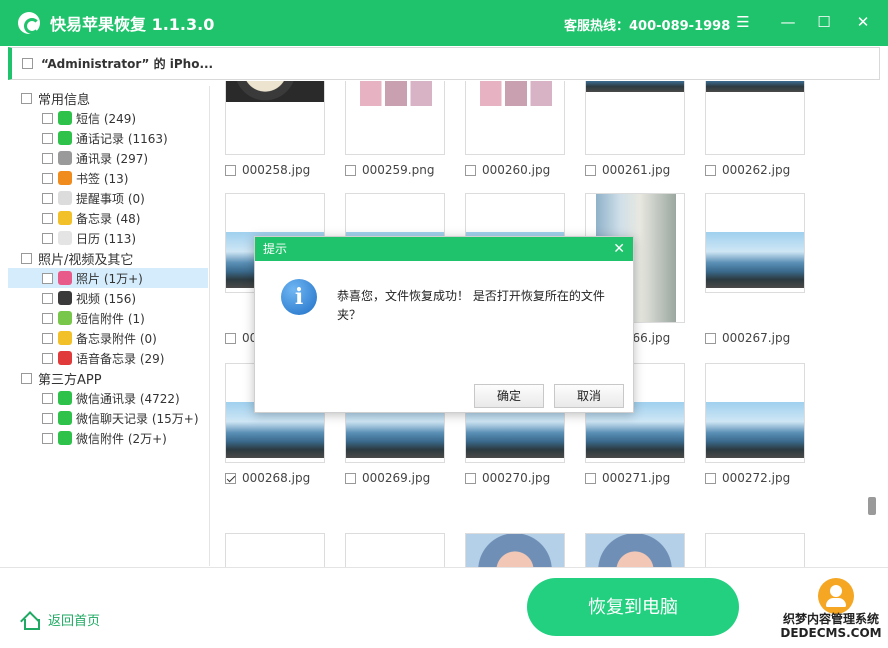 This screenshot has width=888, height=648. I want to click on device-checkbox, so click(27, 63).